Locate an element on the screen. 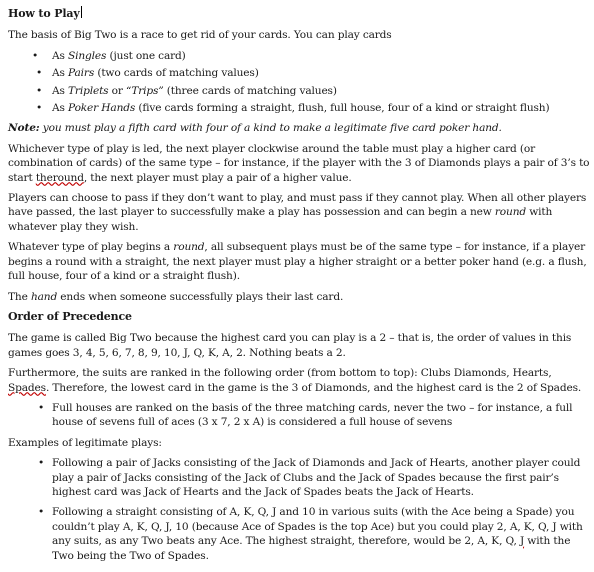 The height and width of the screenshot is (572, 594). list-item-singles: As Singles (just one card) is located at coordinates (299, 56).